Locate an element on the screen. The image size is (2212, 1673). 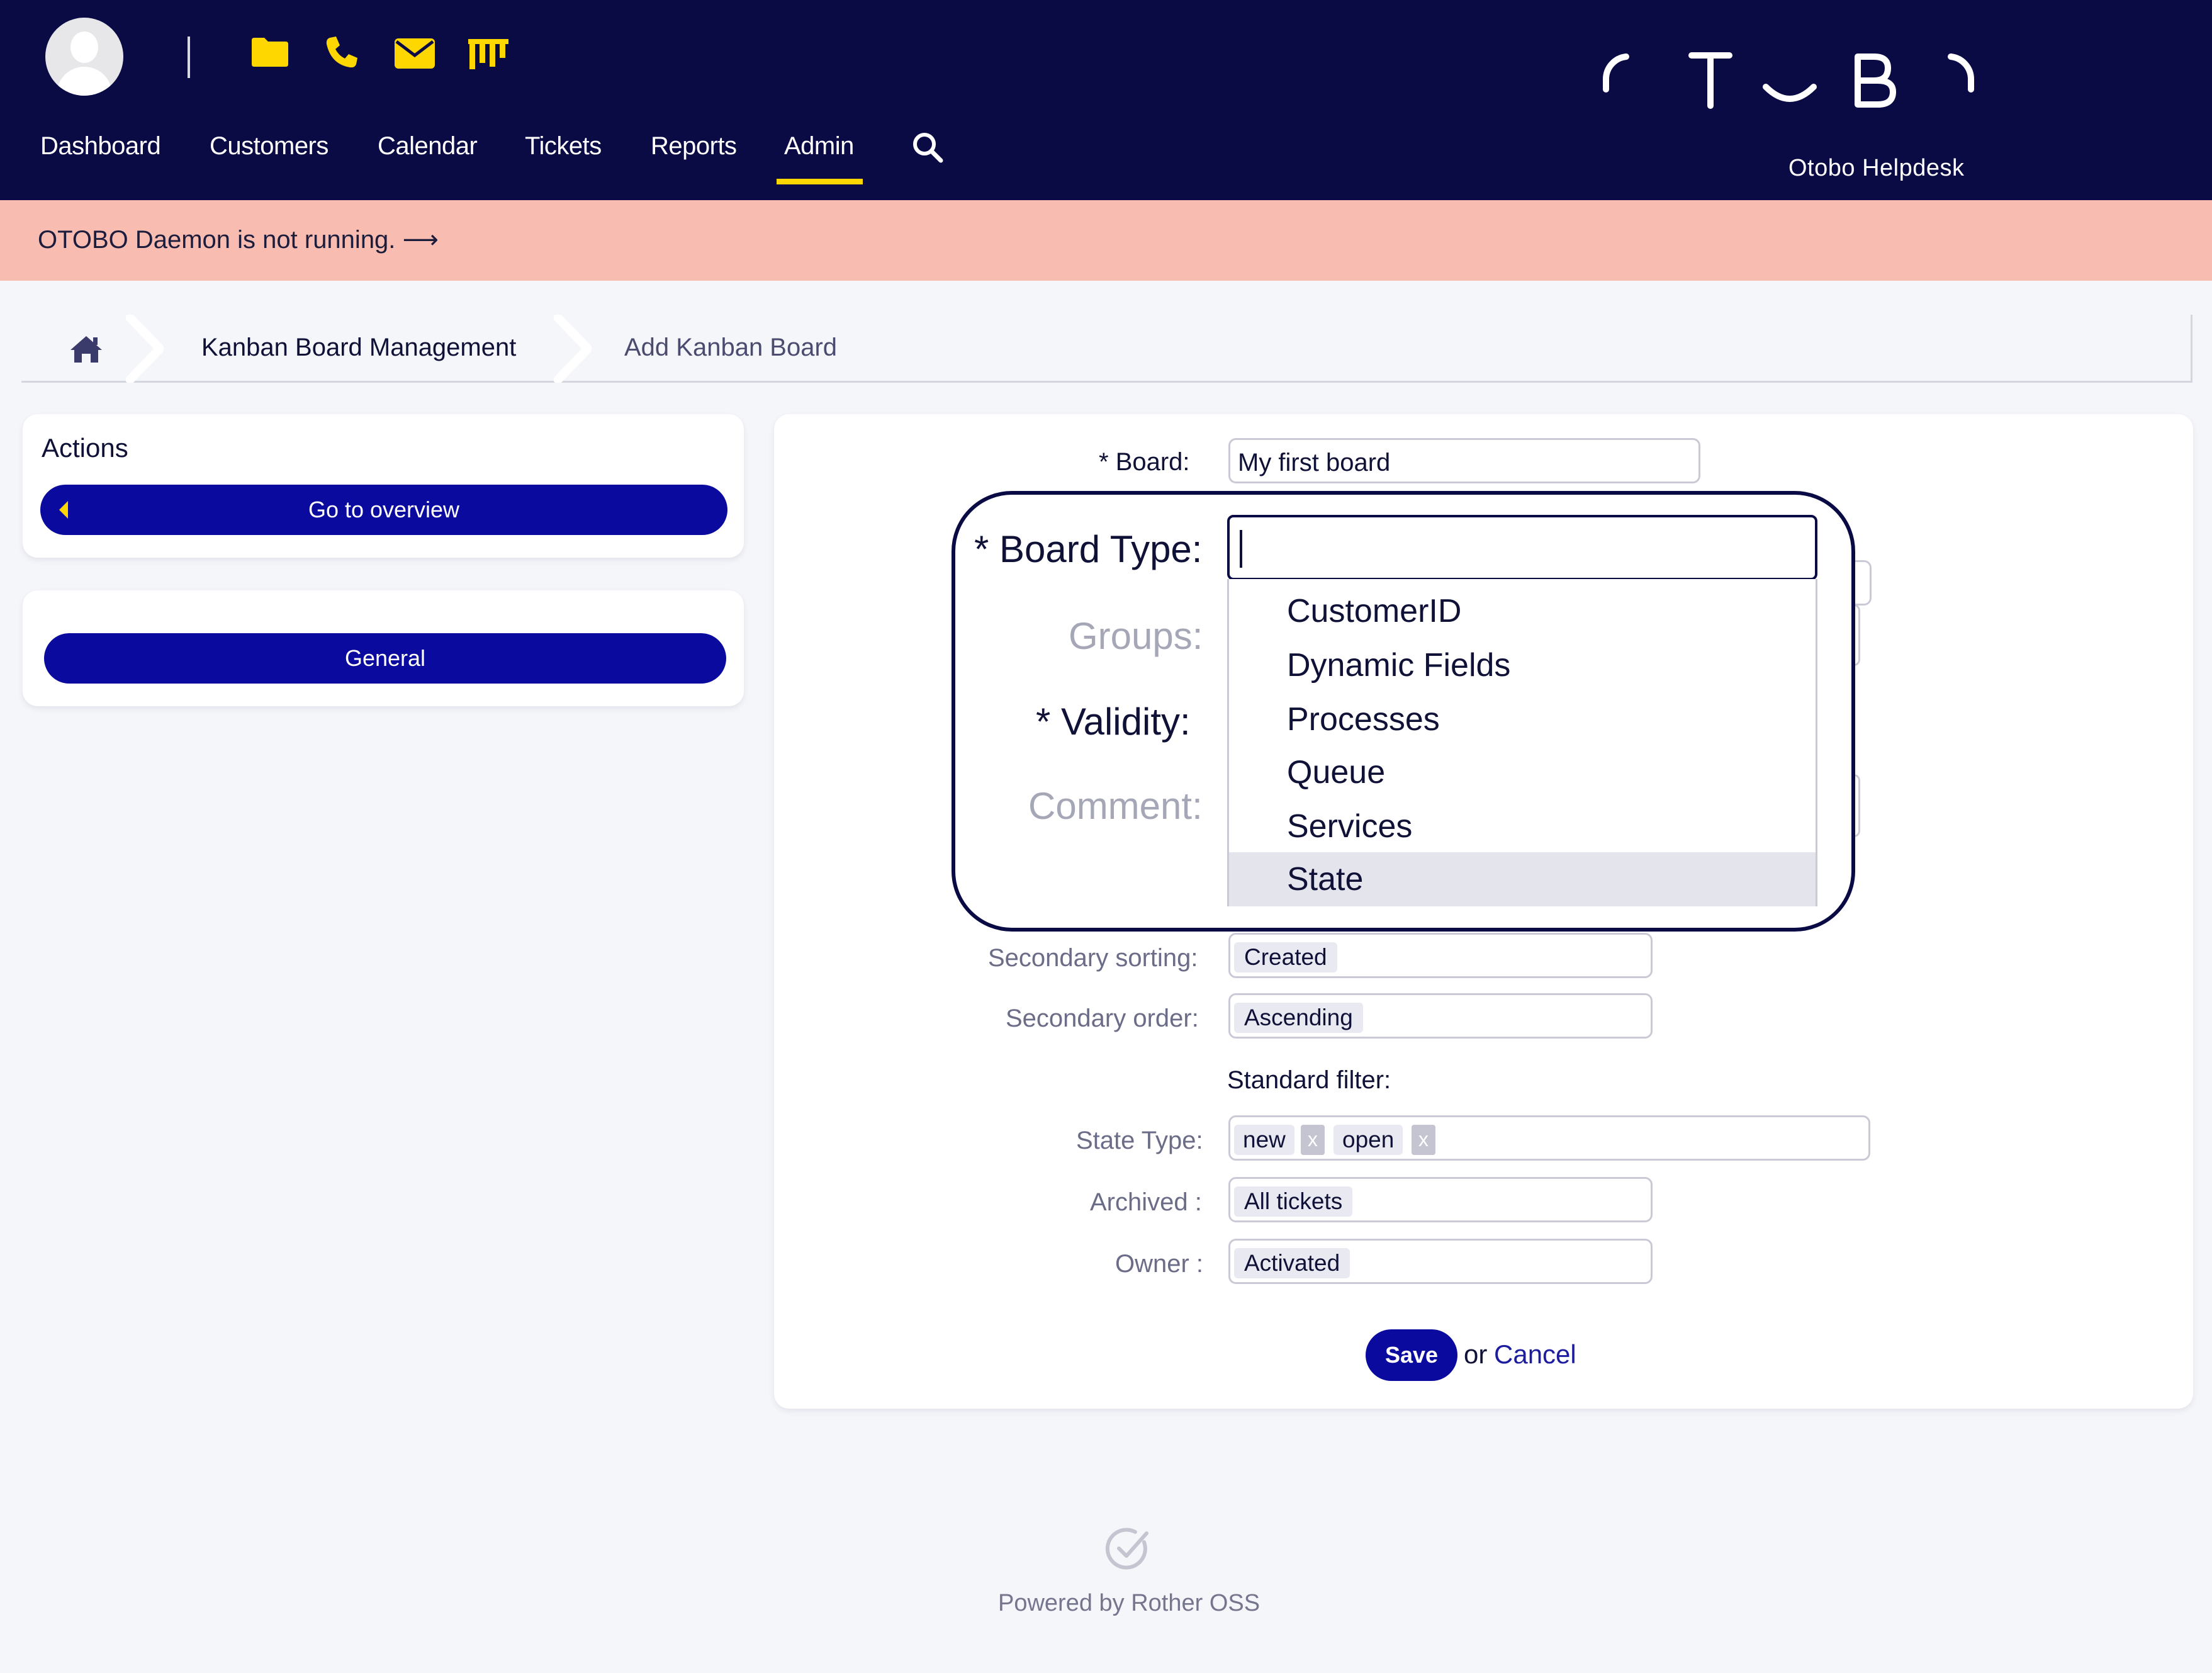
validity-label: * Validity: is located at coordinates (1113, 722).